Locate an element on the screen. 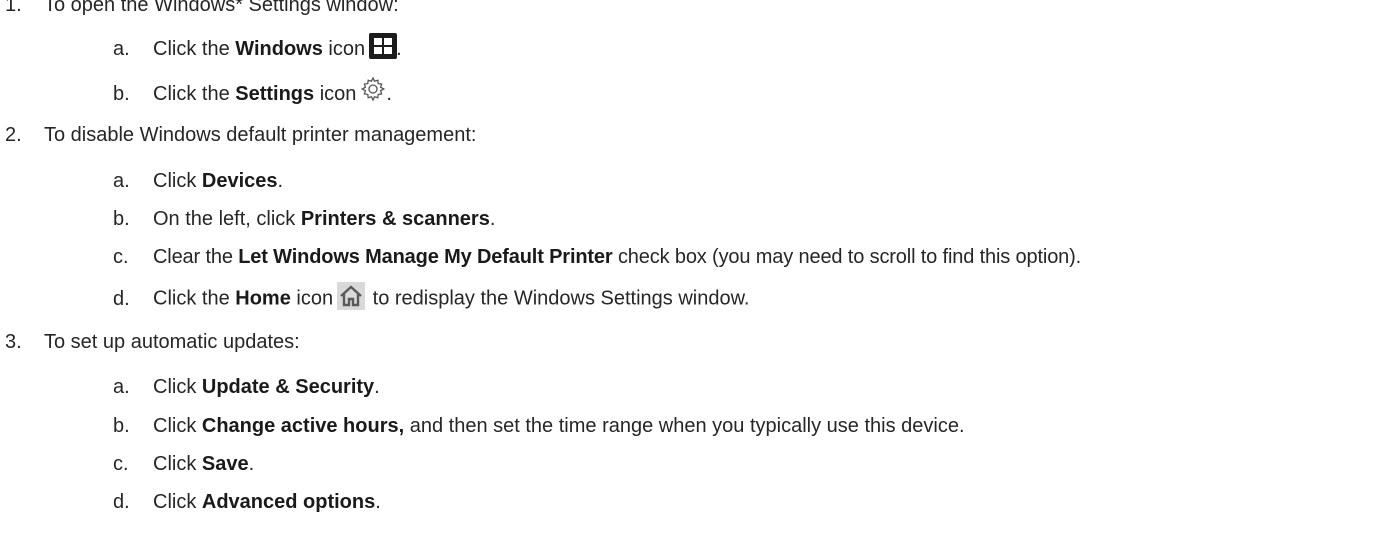  substep-text: Click Update & Security. is located at coordinates (266, 387).